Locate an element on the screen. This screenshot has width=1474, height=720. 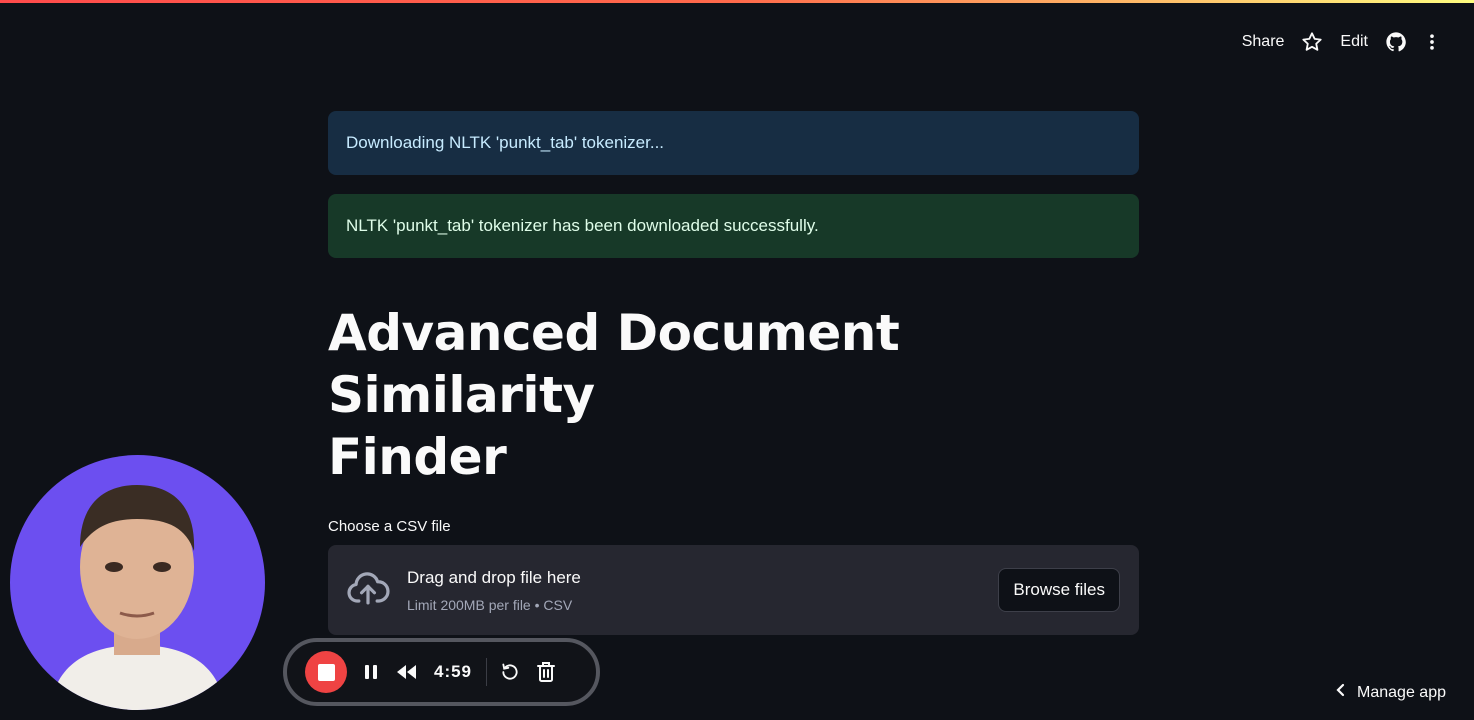
chevron-left-icon is located at coordinates (1341, 692).